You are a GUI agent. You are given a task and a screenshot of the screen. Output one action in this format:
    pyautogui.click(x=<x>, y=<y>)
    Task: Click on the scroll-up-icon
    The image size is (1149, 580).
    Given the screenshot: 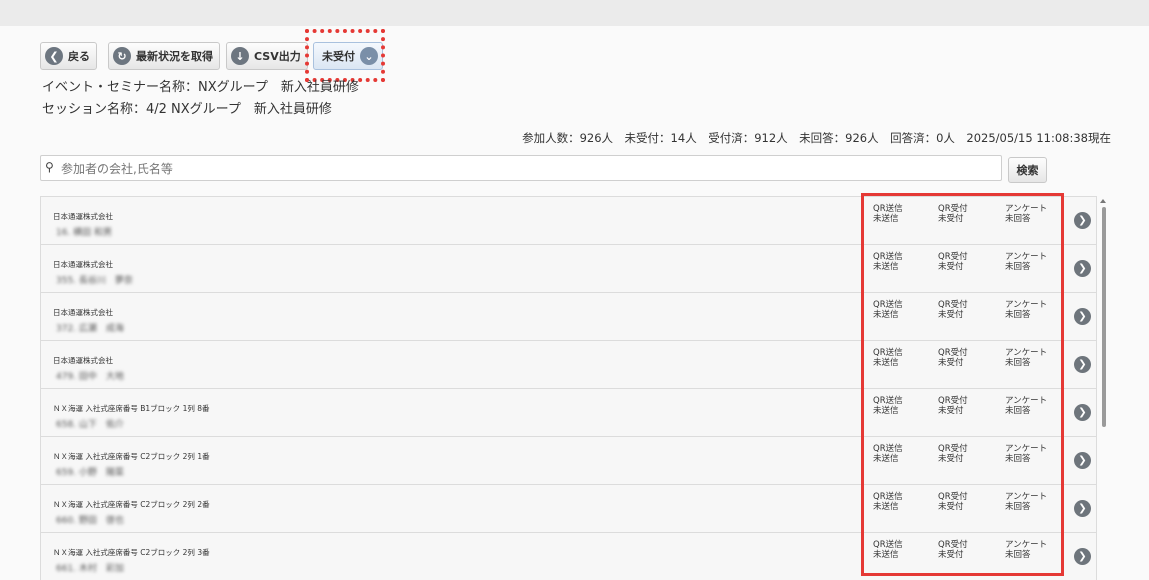 What is the action you would take?
    pyautogui.click(x=1103, y=201)
    